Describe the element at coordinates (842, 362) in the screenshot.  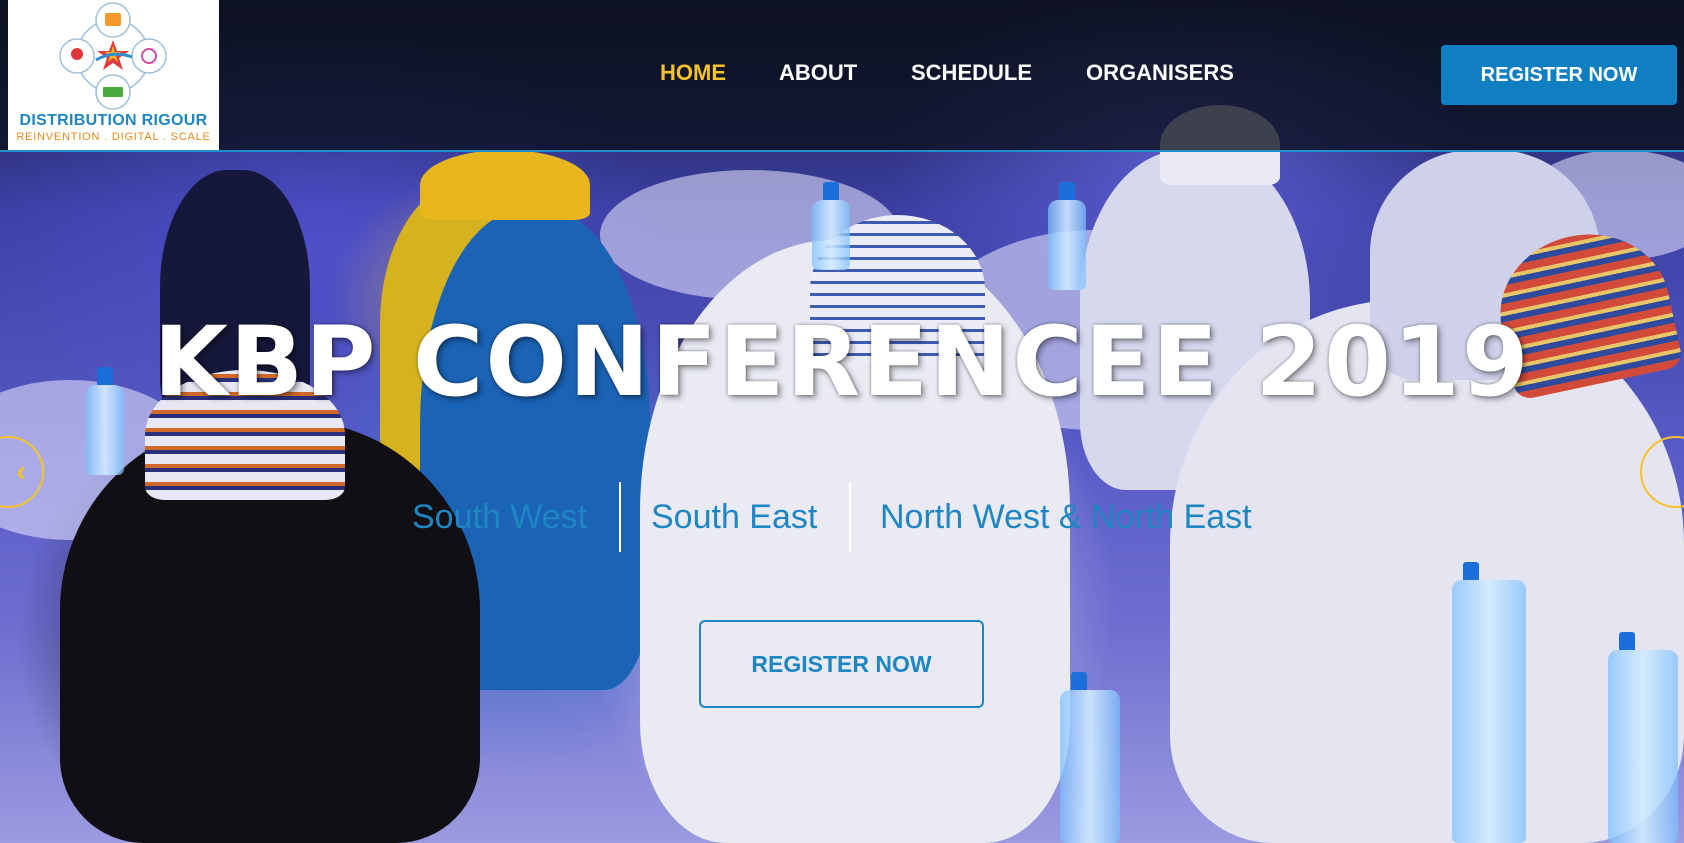
I see `hero-title: KBP CONFERENCEE 2019` at that location.